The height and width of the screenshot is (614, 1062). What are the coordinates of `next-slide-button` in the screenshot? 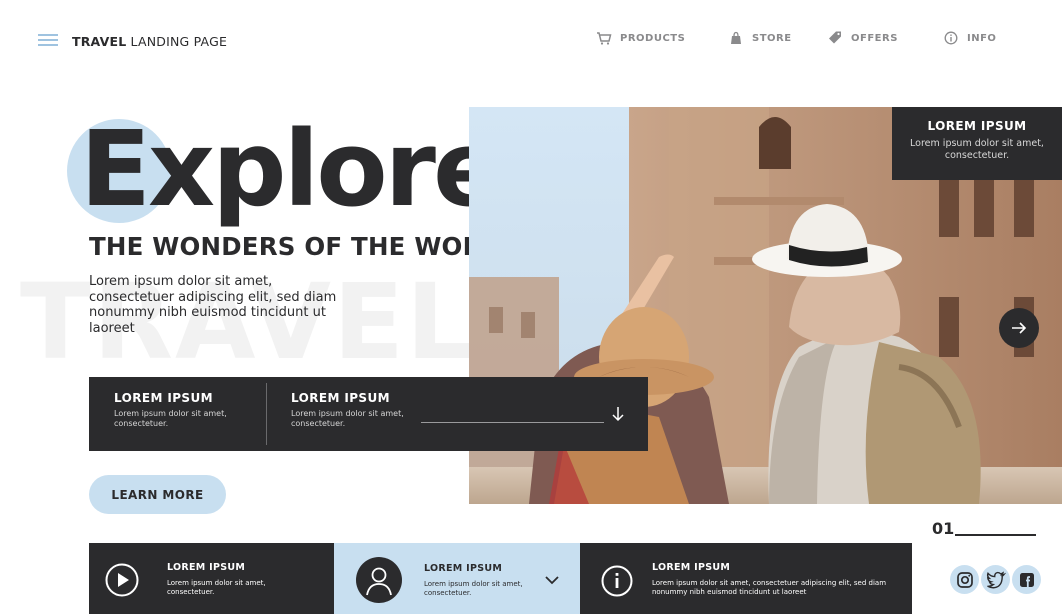 It's located at (1019, 328).